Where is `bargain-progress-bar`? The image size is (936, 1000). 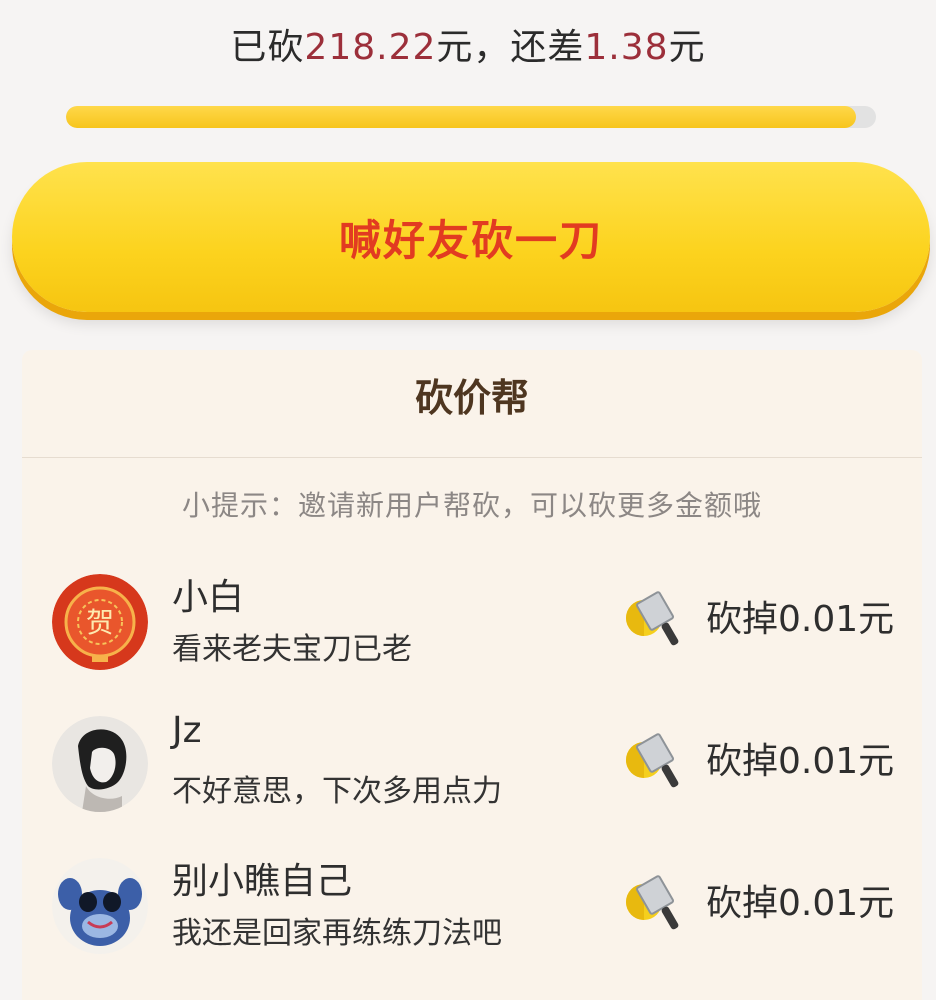
bargain-progress-bar is located at coordinates (471, 117).